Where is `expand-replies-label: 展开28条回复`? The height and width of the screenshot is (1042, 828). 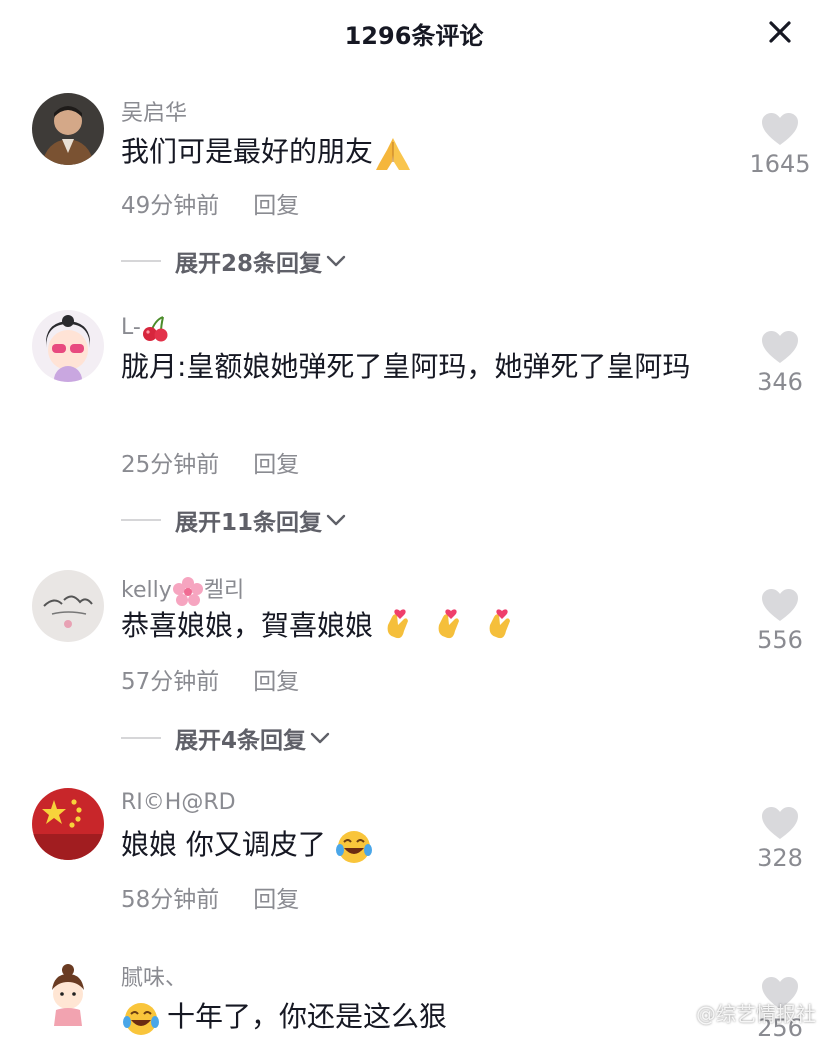
expand-replies-label: 展开28条回复 is located at coordinates (249, 264).